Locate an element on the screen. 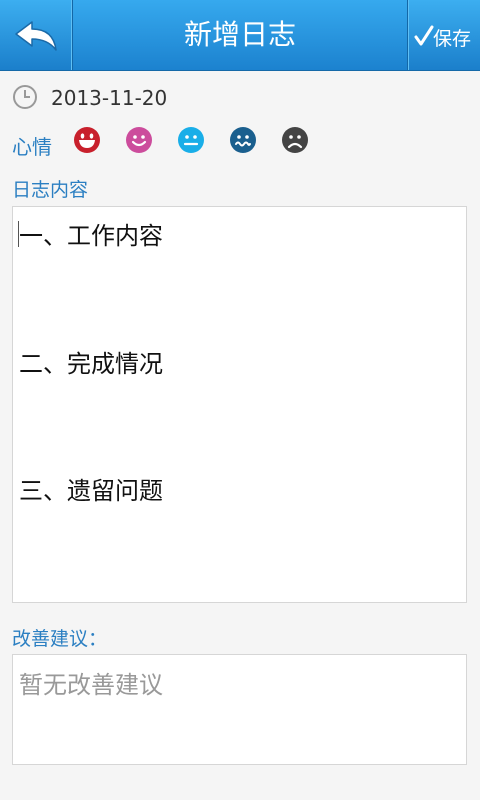  content-line-2: 二、完成情况 is located at coordinates (91, 364).